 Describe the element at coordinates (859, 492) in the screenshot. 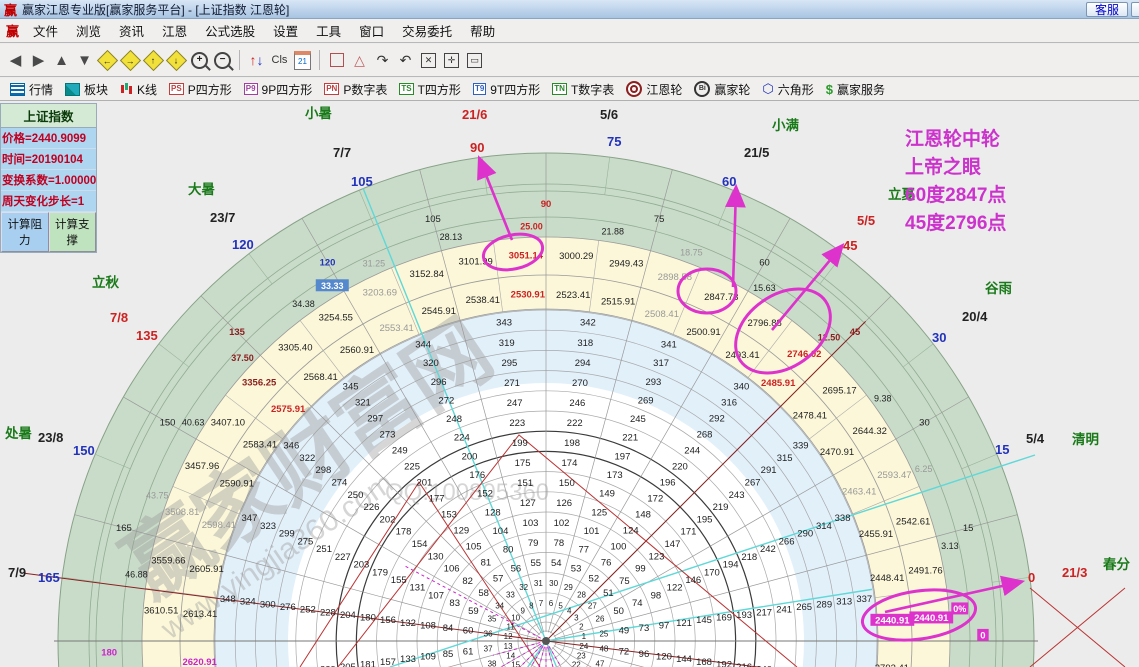

I see `svg-text: 2463.41` at that location.